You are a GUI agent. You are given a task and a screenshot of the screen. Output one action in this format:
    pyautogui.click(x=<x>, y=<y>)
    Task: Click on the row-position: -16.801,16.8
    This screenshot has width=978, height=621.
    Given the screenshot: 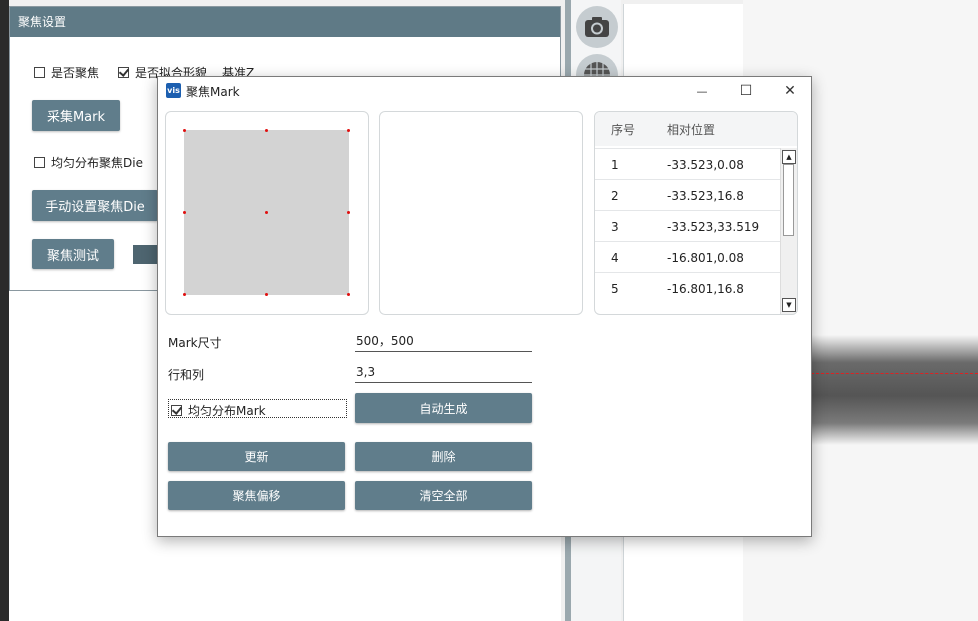 What is the action you would take?
    pyautogui.click(x=705, y=288)
    